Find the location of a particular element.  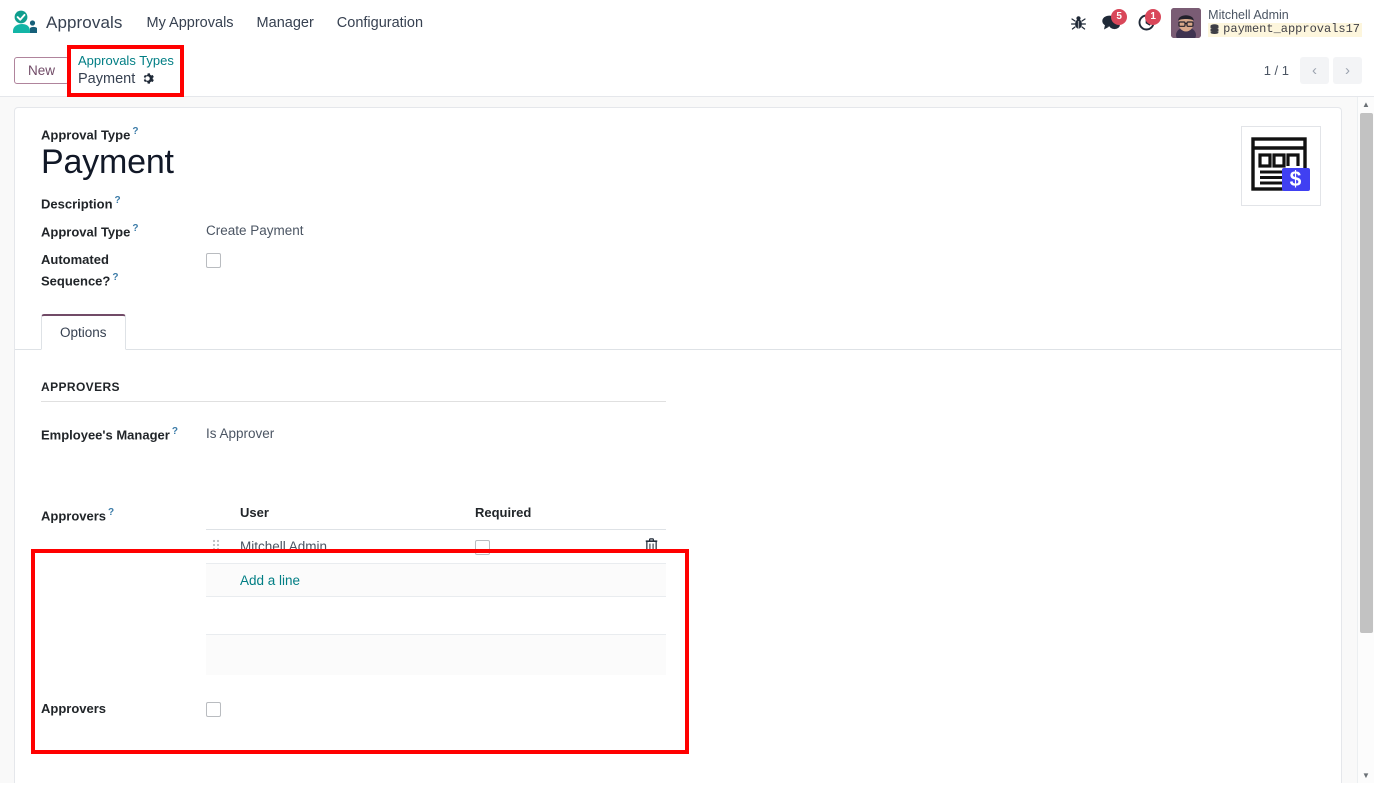

vertical-scrollbar: ▲ ▼ is located at coordinates (1365, 440).